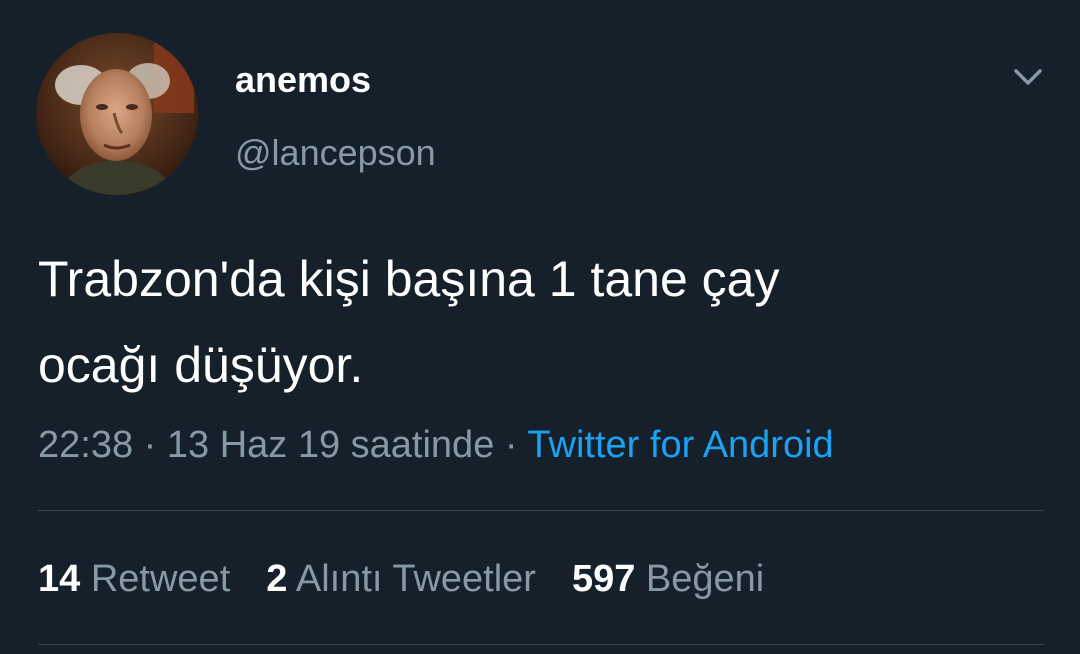 The height and width of the screenshot is (654, 1080). Describe the element at coordinates (277, 579) in the screenshot. I see `quotes-count: 2` at that location.